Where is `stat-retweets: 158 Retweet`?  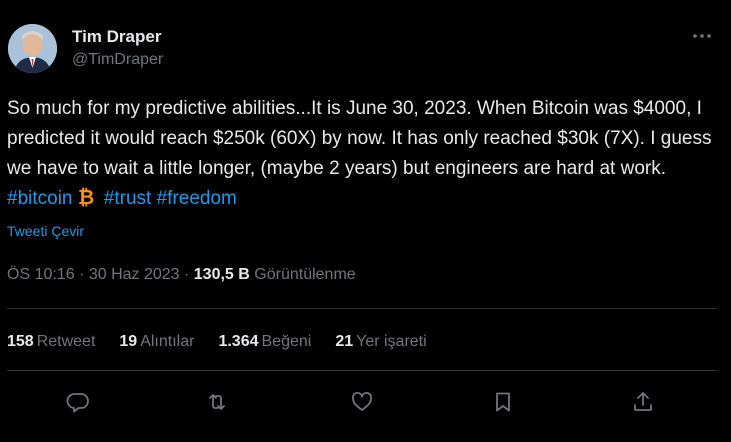
stat-retweets: 158 Retweet is located at coordinates (51, 342).